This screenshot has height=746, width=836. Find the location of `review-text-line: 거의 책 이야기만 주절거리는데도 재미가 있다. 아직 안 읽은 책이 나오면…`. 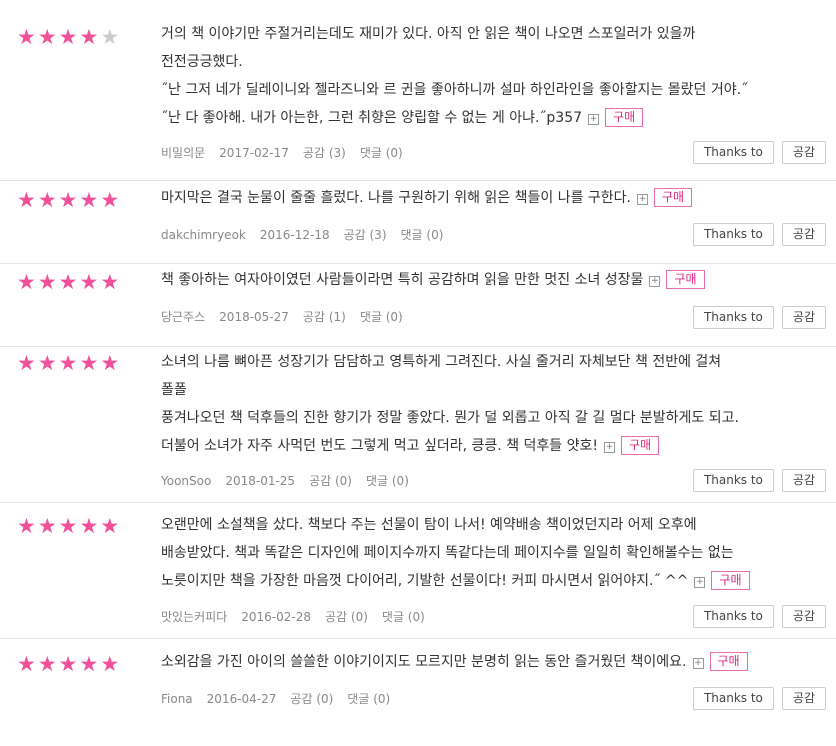

review-text-line: 거의 책 이야기만 주절거리는데도 재미가 있다. 아직 안 읽은 책이 나오면… is located at coordinates (493, 34).